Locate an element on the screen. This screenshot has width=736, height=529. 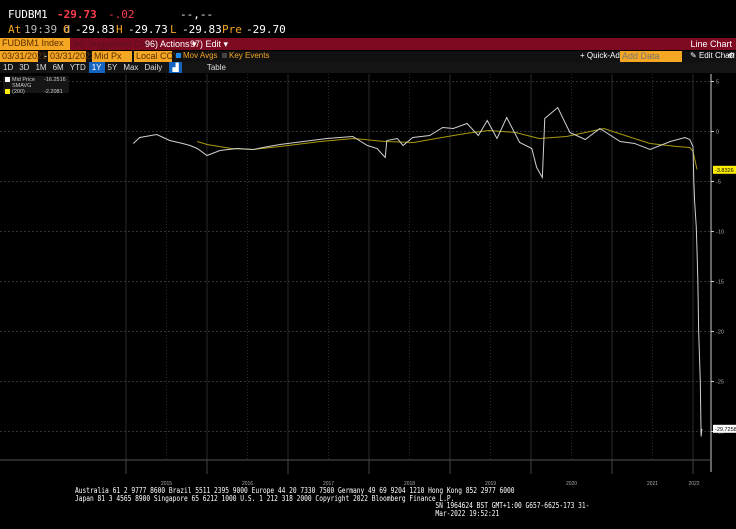
y-tick-label: 0 is located at coordinates (717, 133).